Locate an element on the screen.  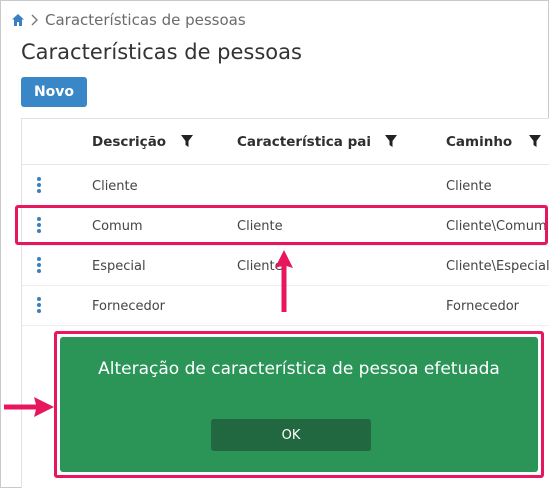
breadcrumb-current: Características de pessoas is located at coordinates (145, 20).